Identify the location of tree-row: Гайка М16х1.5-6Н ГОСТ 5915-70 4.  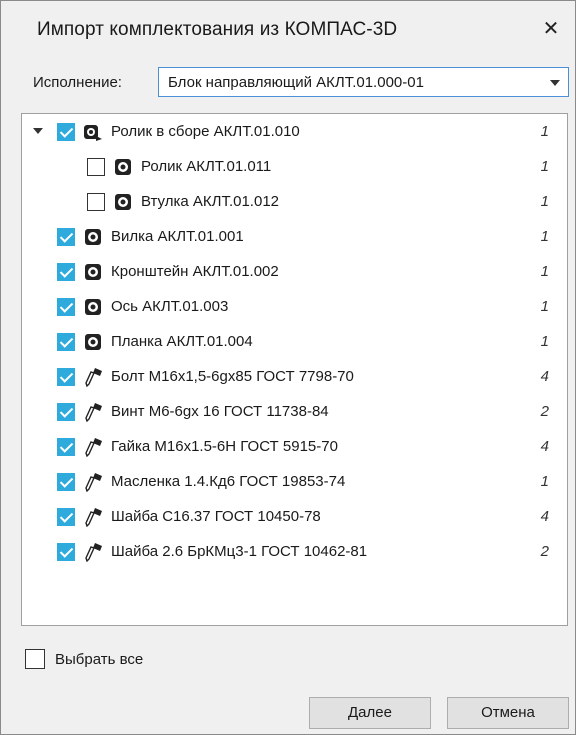
(294, 447).